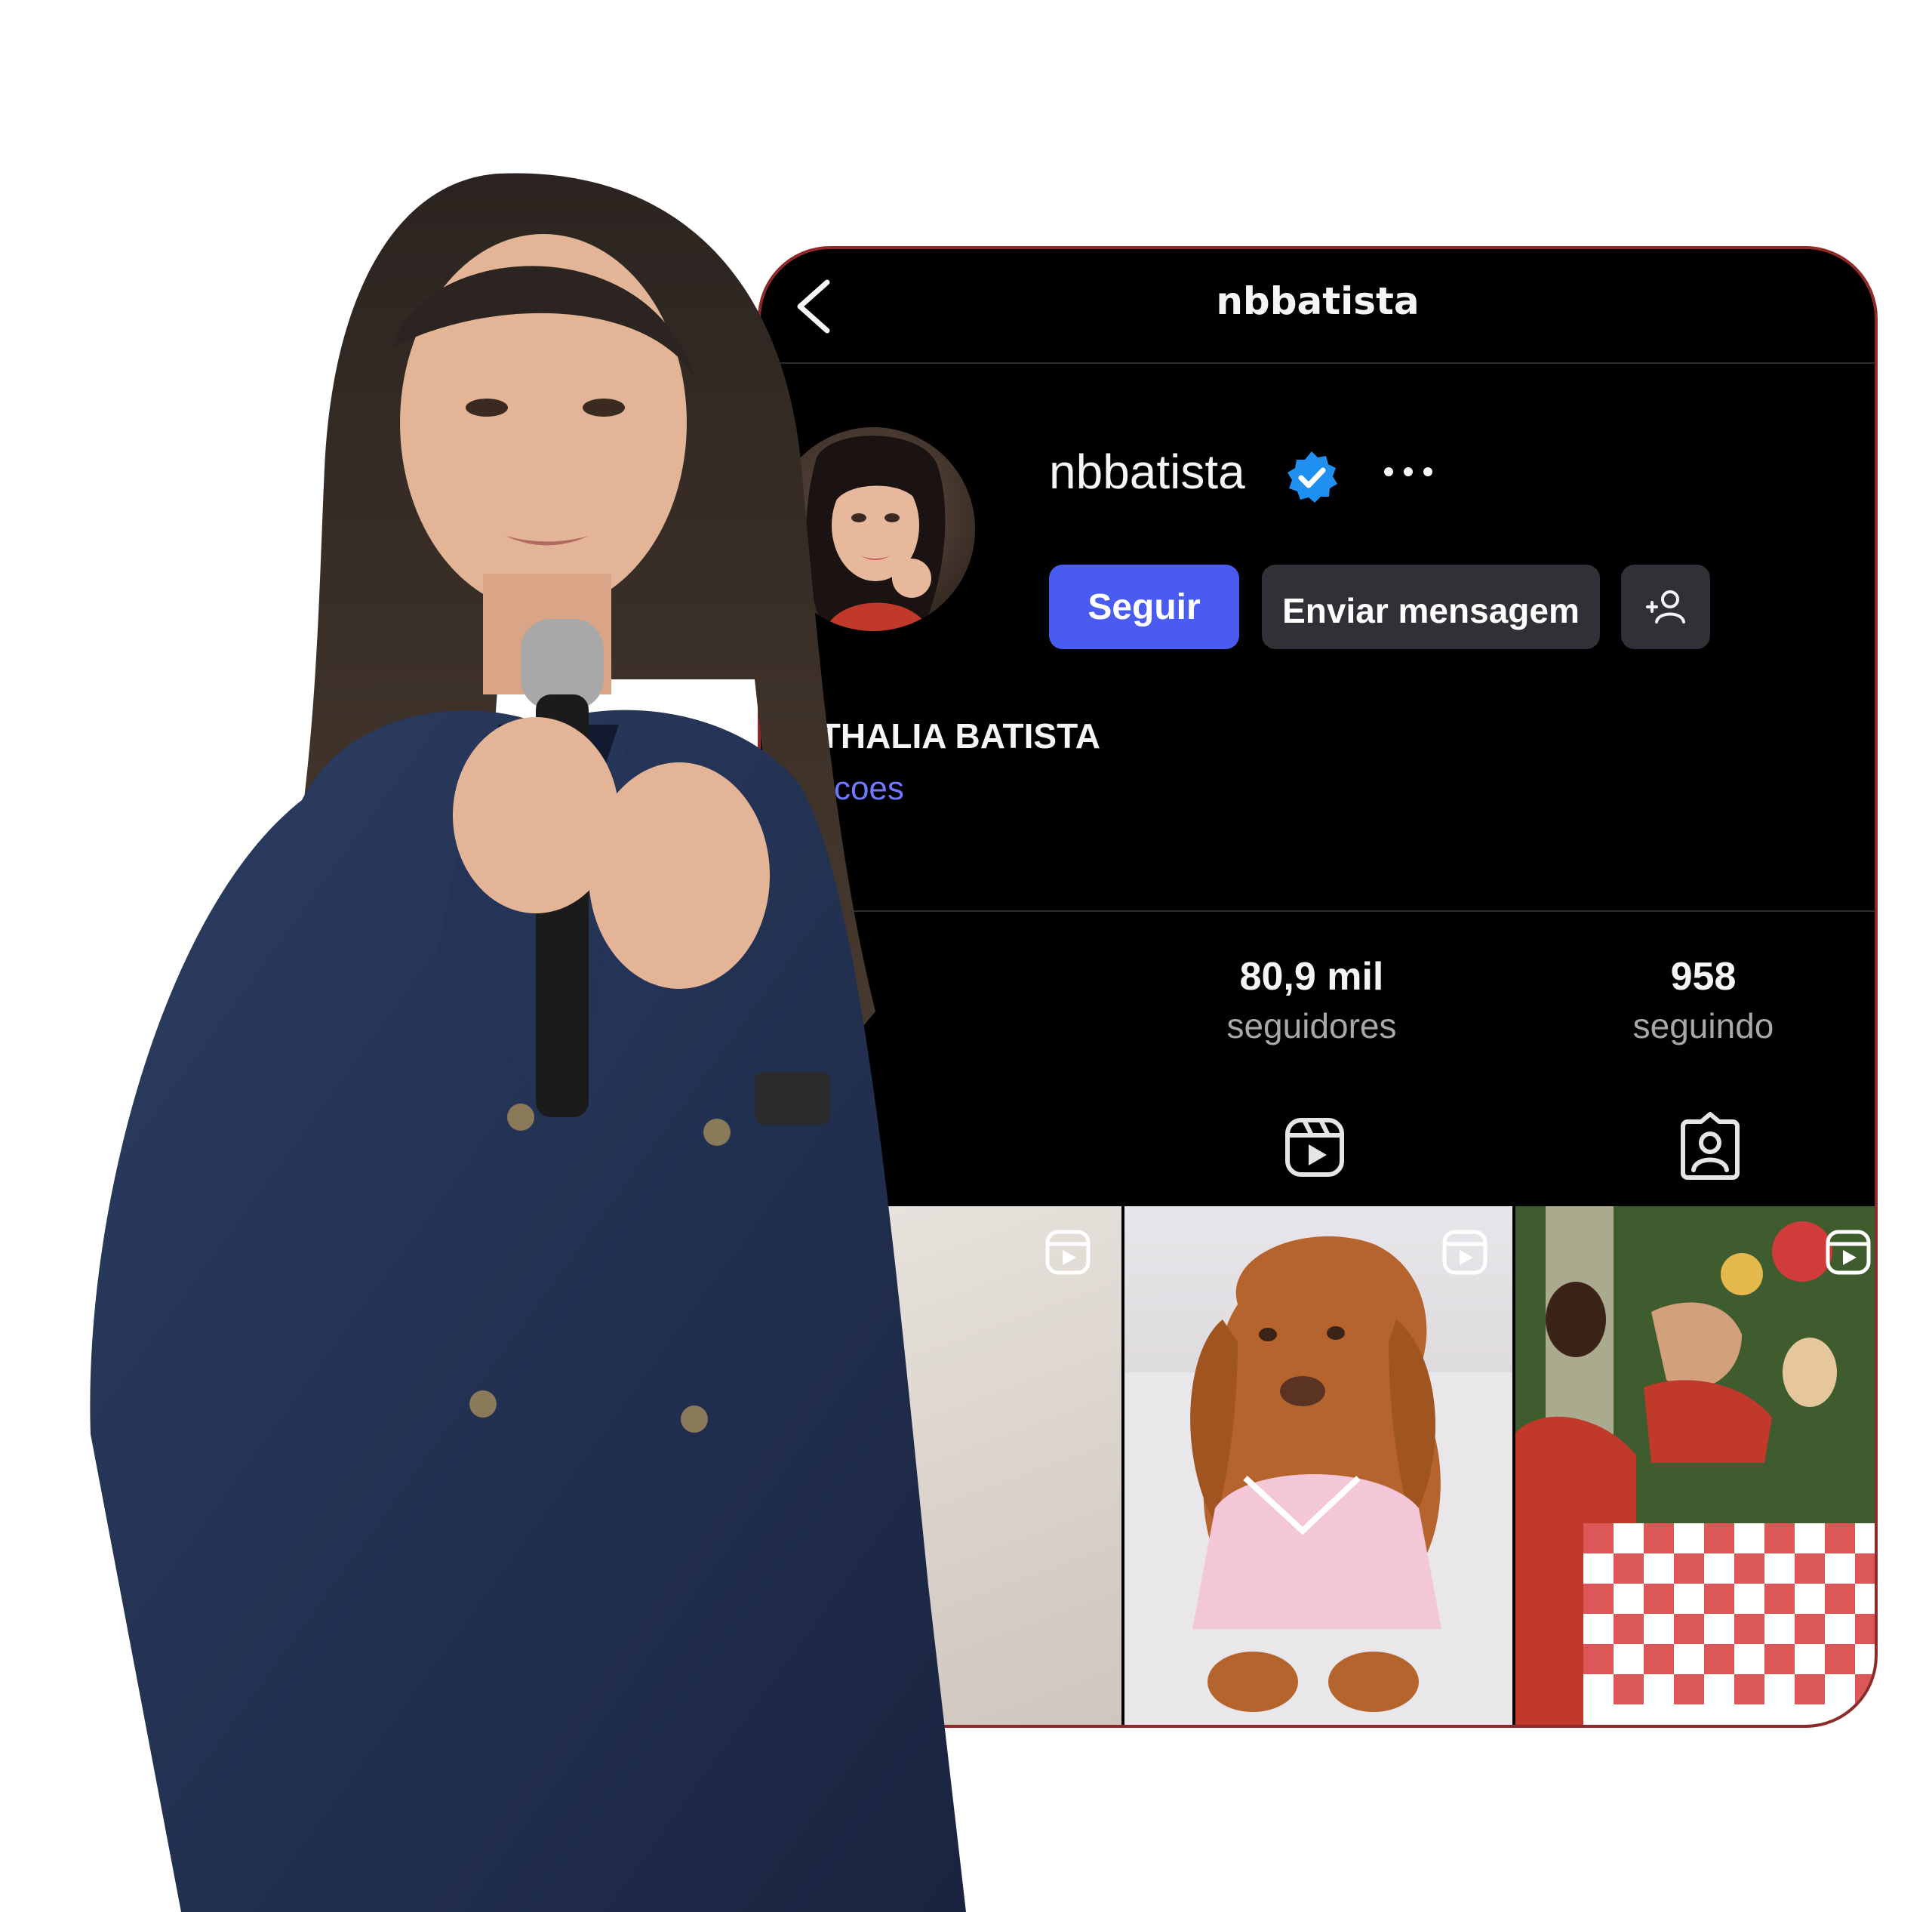 This screenshot has height=1912, width=1932. I want to click on followers-stat: 80,9 mil seguidores, so click(1311, 1000).